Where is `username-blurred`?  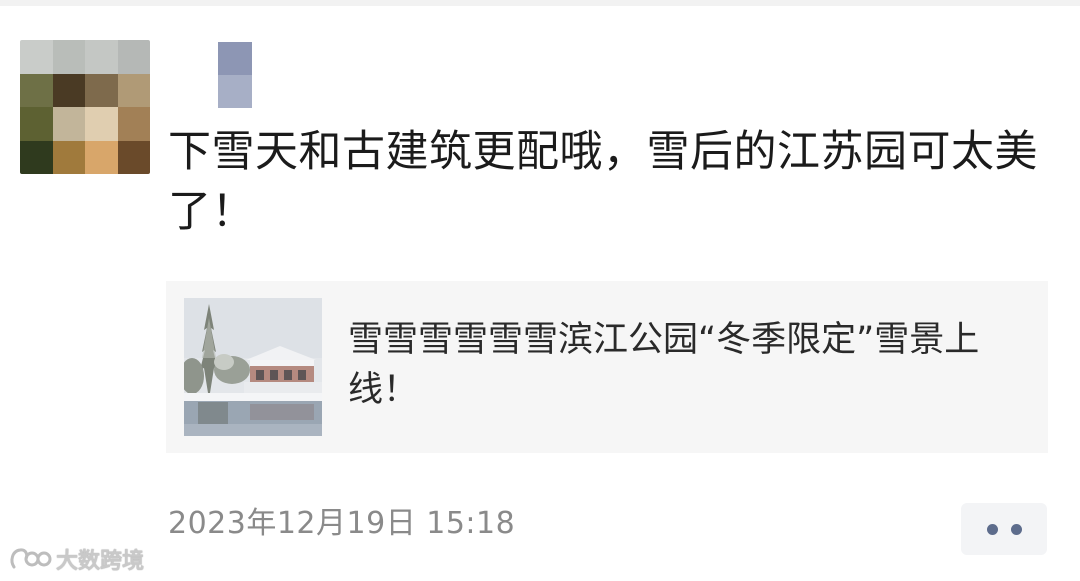
username-blurred is located at coordinates (235, 75).